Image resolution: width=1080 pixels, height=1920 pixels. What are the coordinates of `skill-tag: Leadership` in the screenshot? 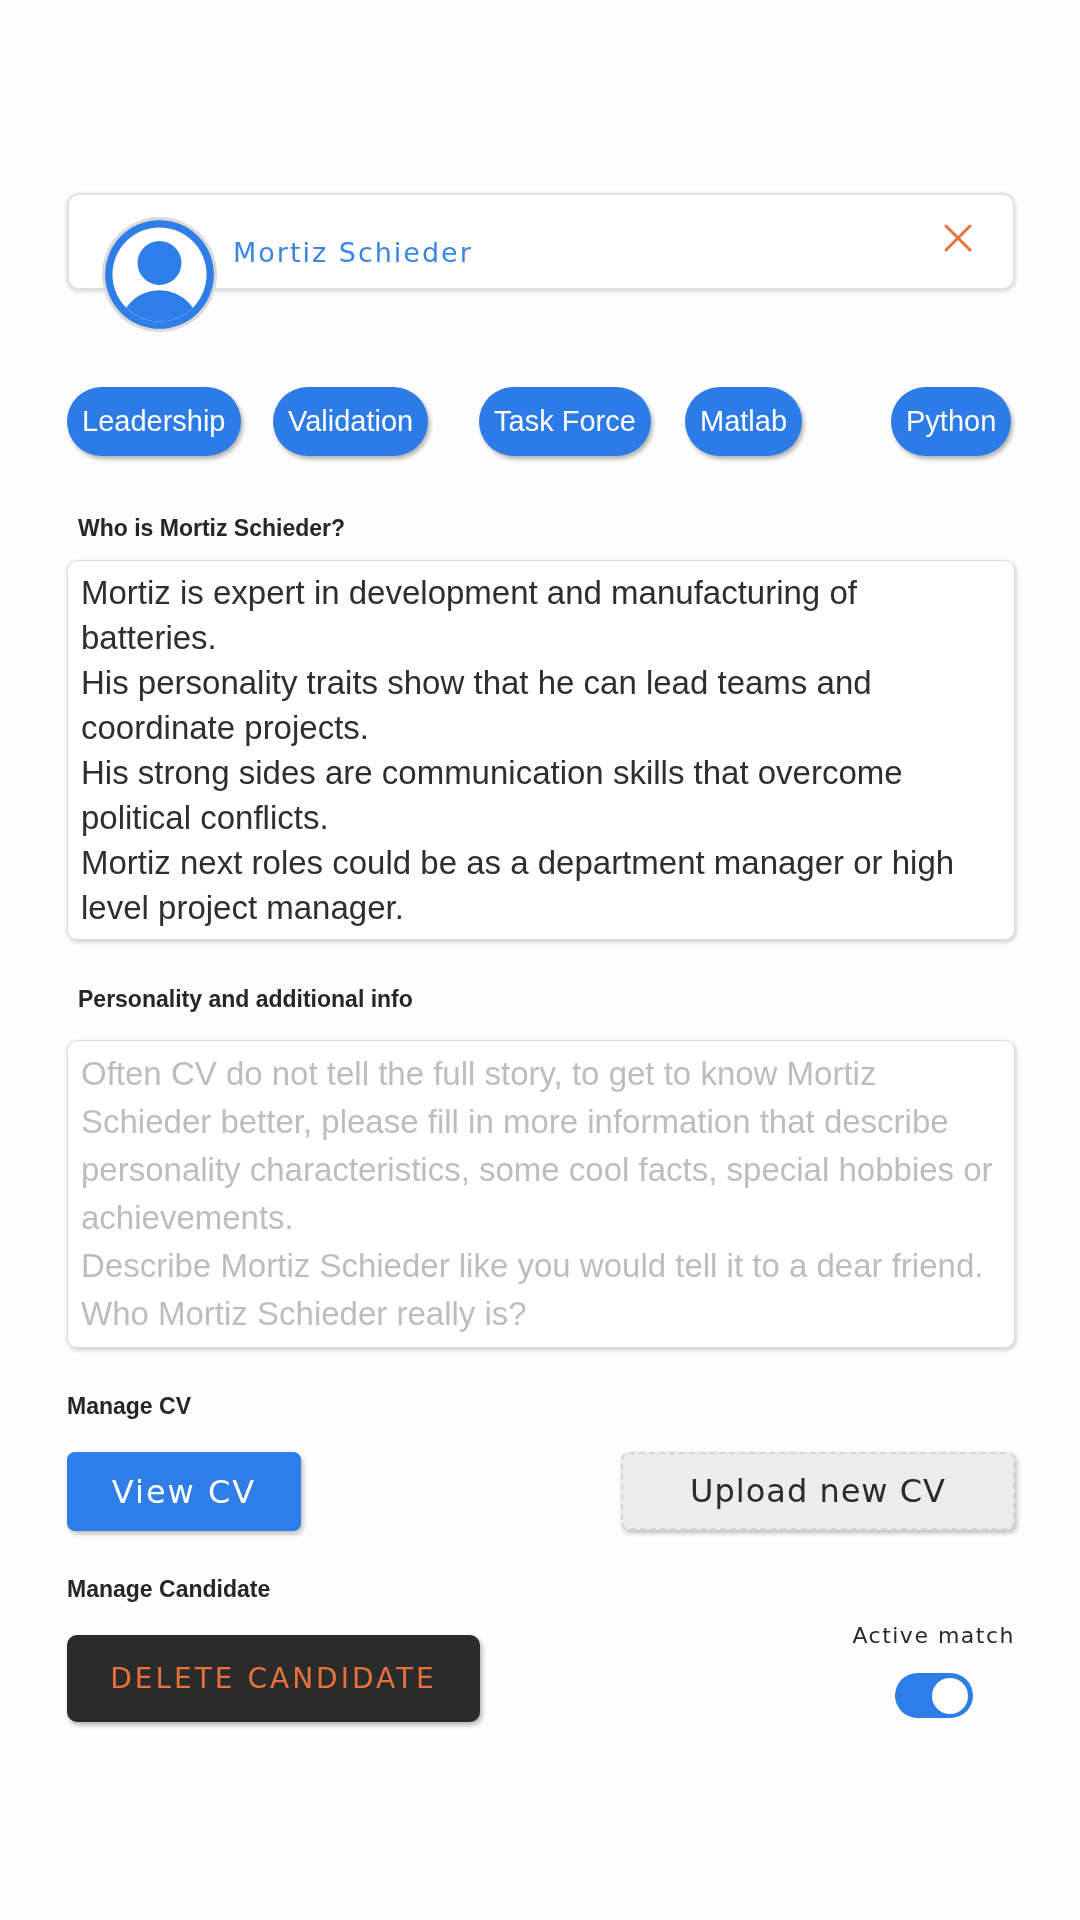 It's located at (154, 421).